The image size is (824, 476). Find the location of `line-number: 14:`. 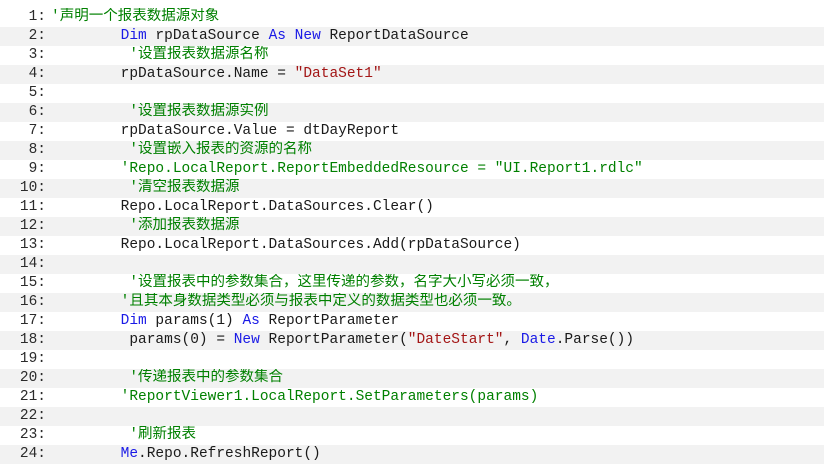

line-number: 14: is located at coordinates (32, 264).